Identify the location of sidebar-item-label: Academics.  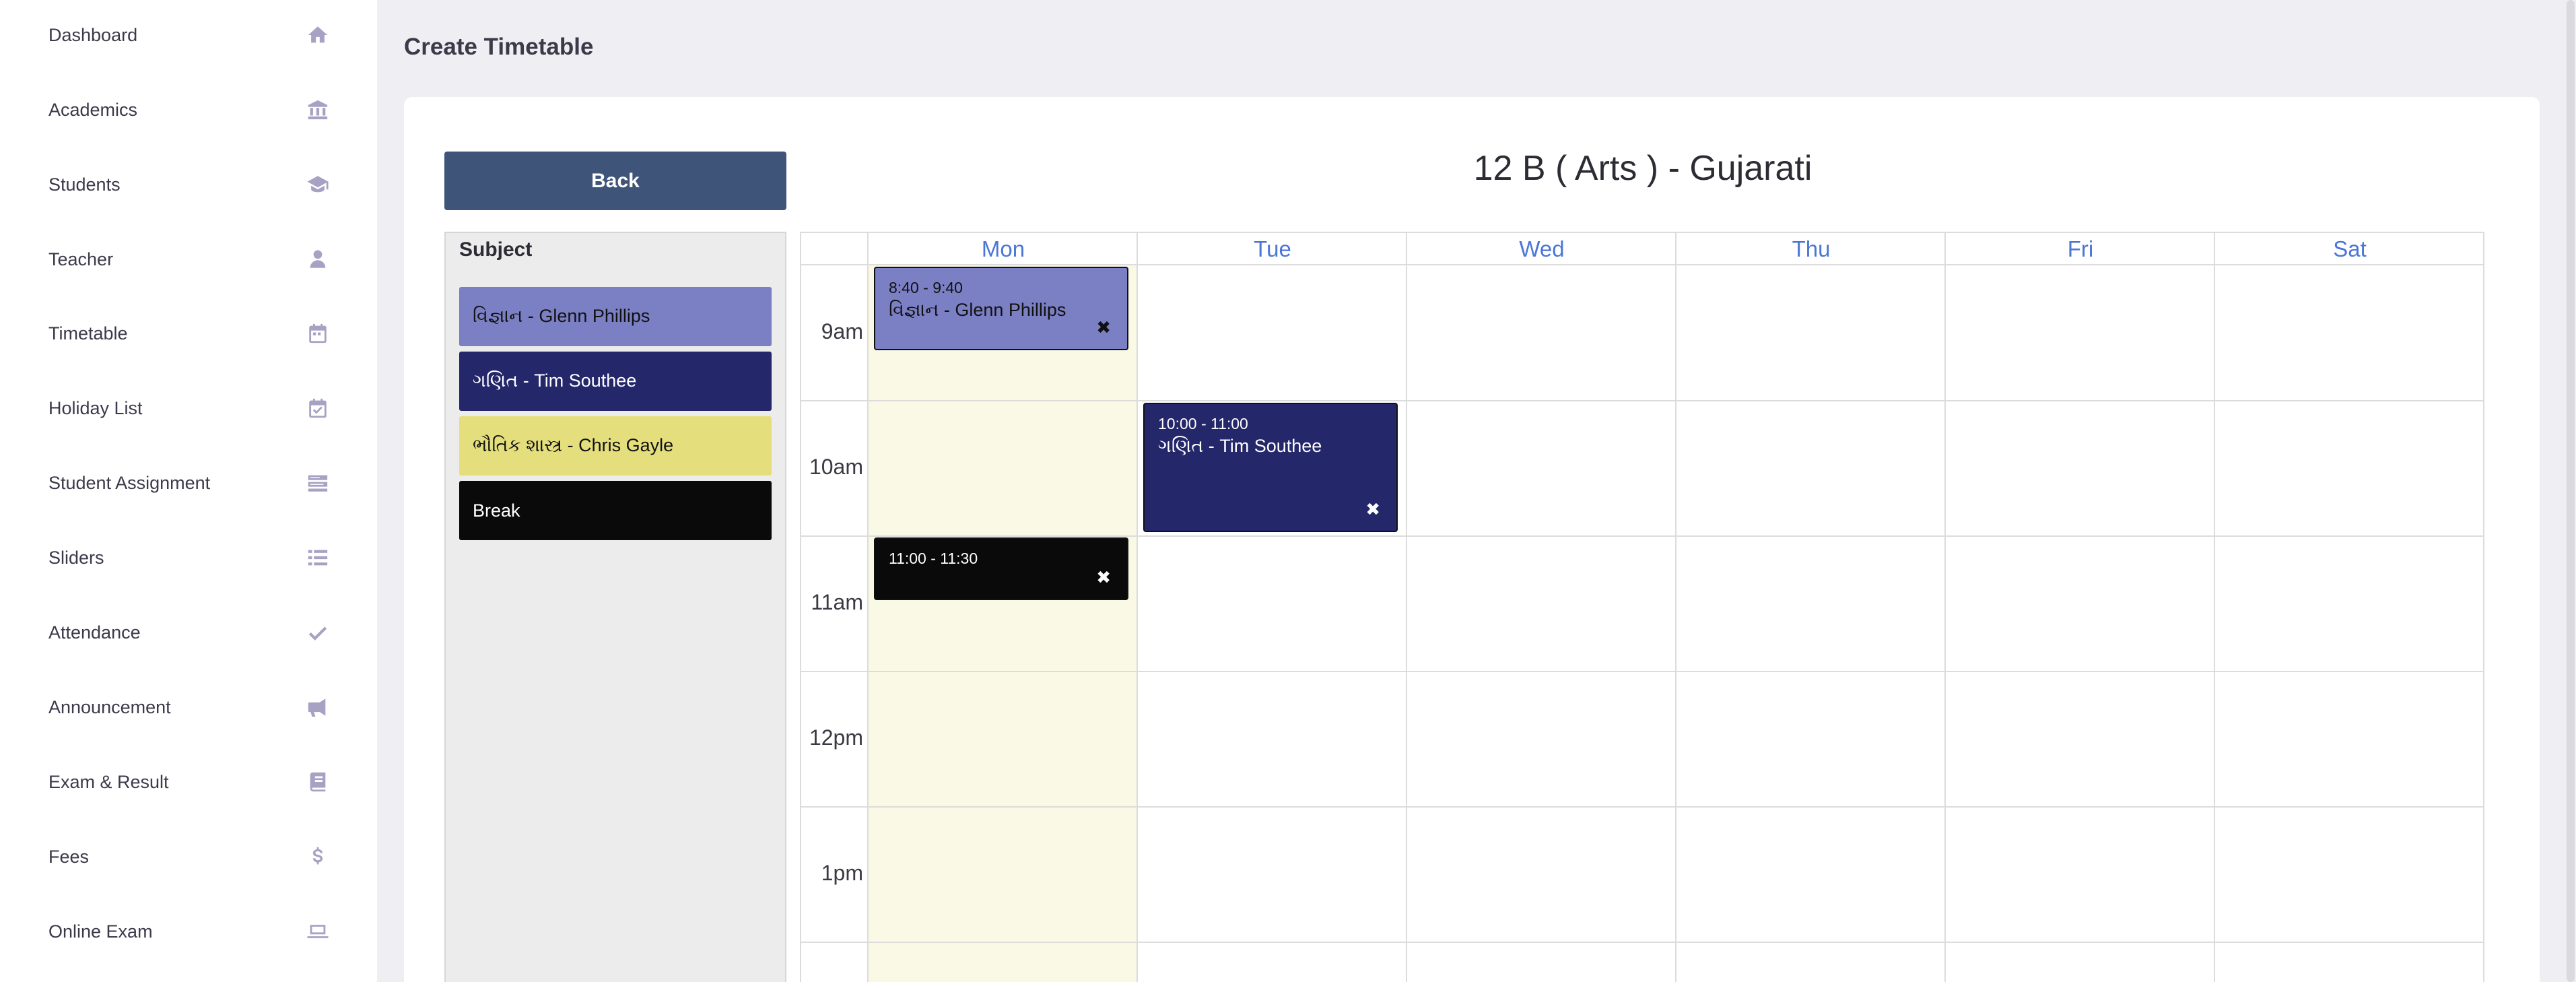
(93, 109).